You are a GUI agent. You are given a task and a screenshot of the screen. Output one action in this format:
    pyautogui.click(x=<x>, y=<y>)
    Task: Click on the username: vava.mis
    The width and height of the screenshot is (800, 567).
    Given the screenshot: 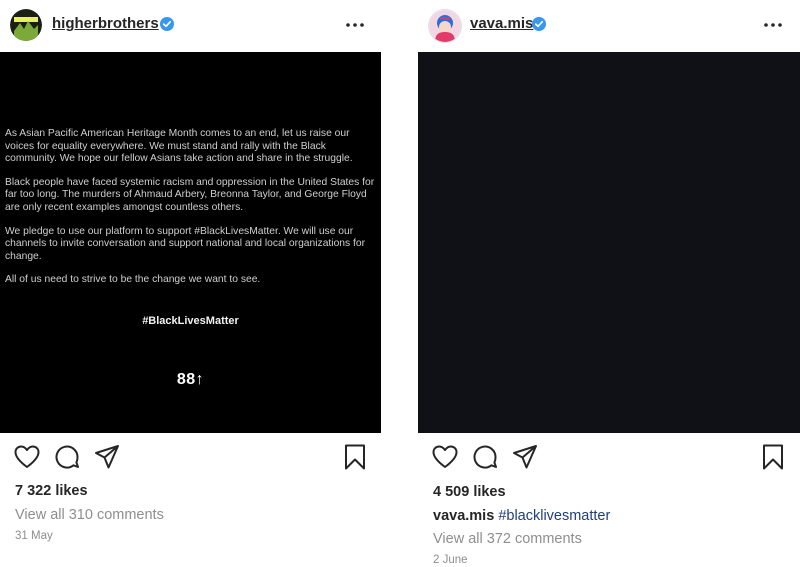 What is the action you would take?
    pyautogui.click(x=501, y=23)
    